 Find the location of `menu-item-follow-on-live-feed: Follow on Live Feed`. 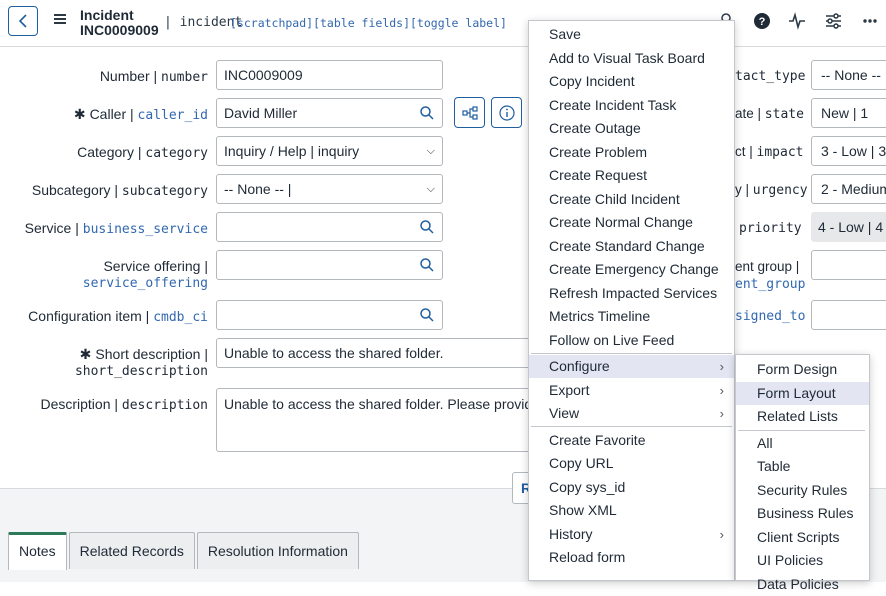

menu-item-follow-on-live-feed: Follow on Live Feed is located at coordinates (631, 340).